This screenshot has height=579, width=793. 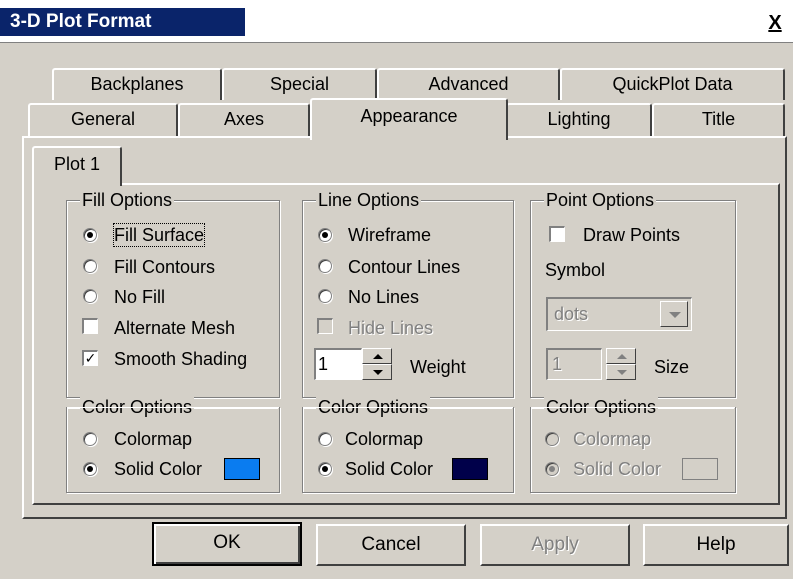 What do you see at coordinates (631, 235) in the screenshot?
I see `draw-points-label: Draw Points` at bounding box center [631, 235].